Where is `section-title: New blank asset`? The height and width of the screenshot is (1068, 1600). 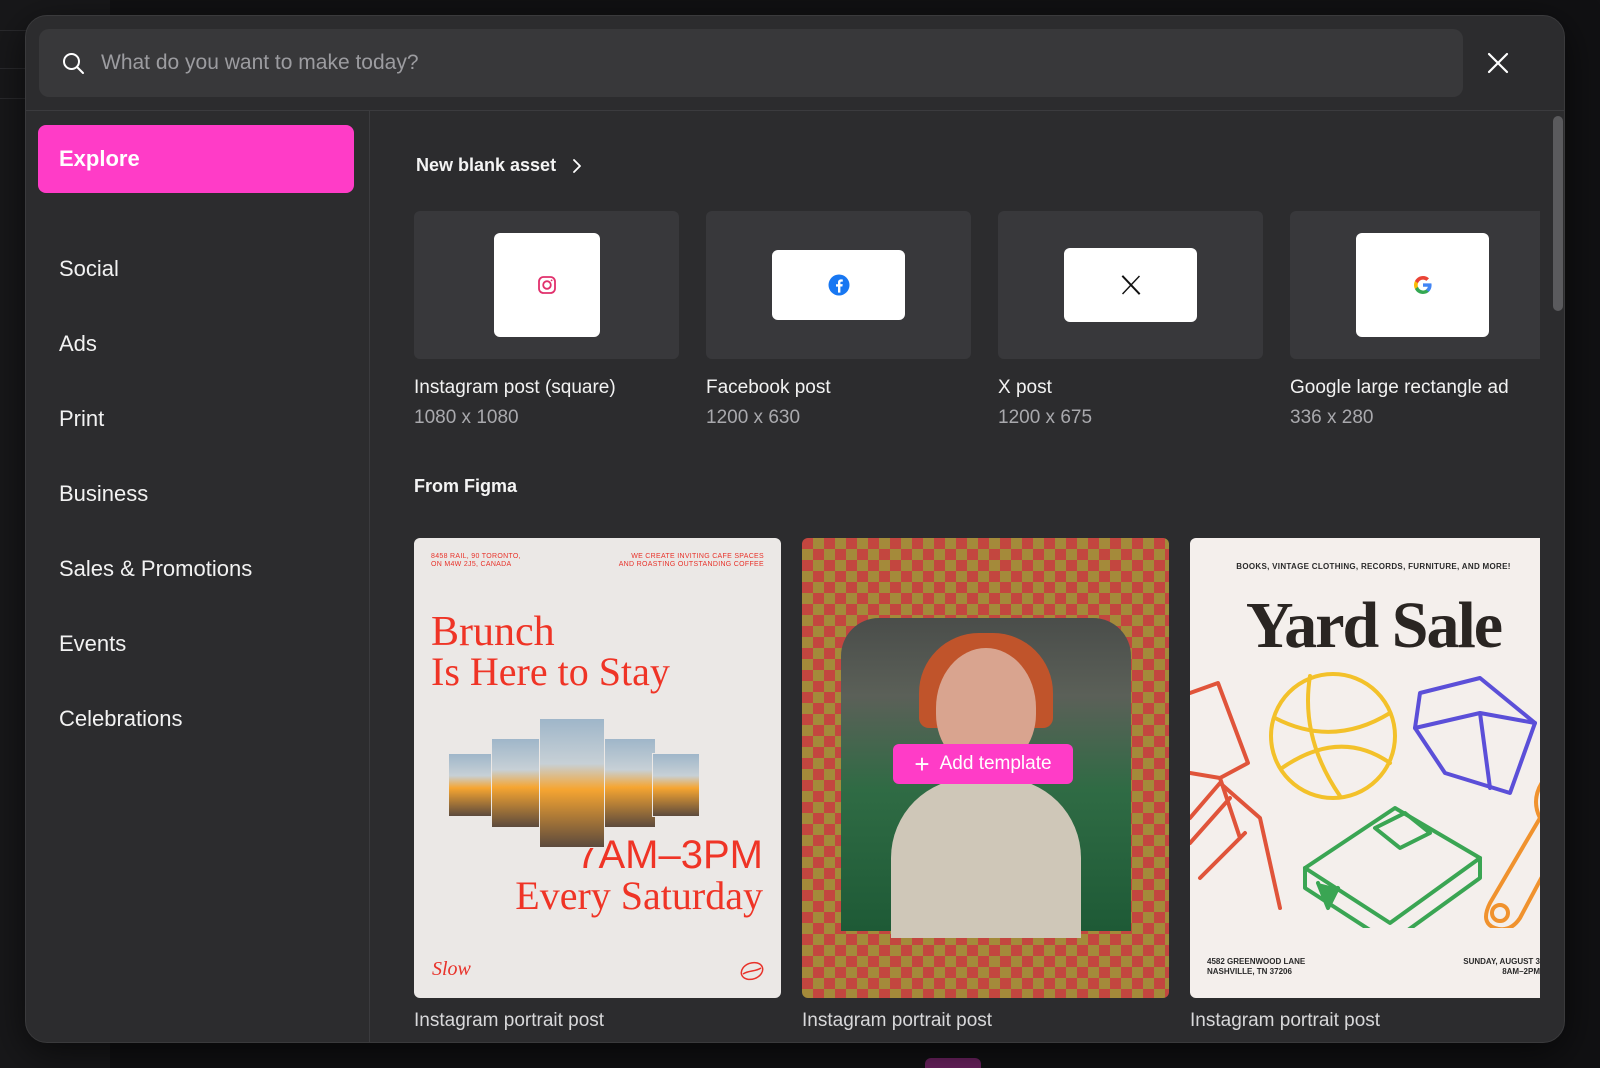
section-title: New blank asset is located at coordinates (486, 165).